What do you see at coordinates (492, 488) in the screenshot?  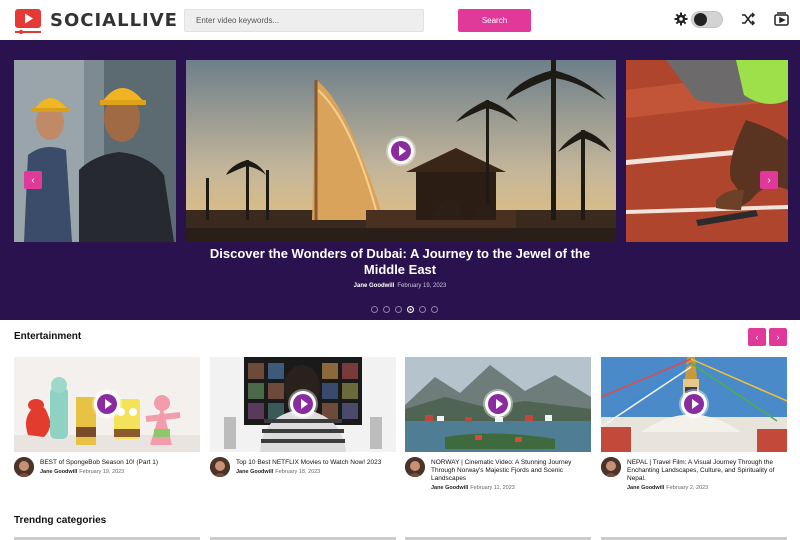 I see `video-date: February 11, 2023` at bounding box center [492, 488].